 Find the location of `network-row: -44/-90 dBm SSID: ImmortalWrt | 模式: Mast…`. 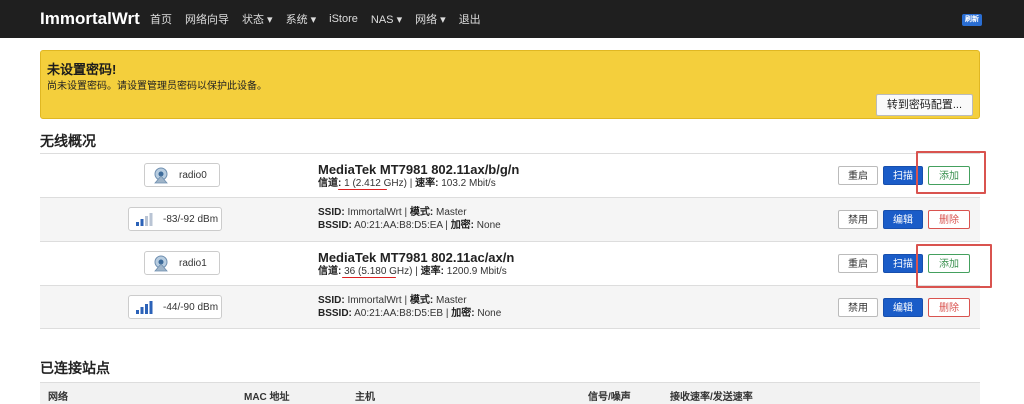

network-row: -44/-90 dBm SSID: ImmortalWrt | 模式: Mast… is located at coordinates (510, 307).